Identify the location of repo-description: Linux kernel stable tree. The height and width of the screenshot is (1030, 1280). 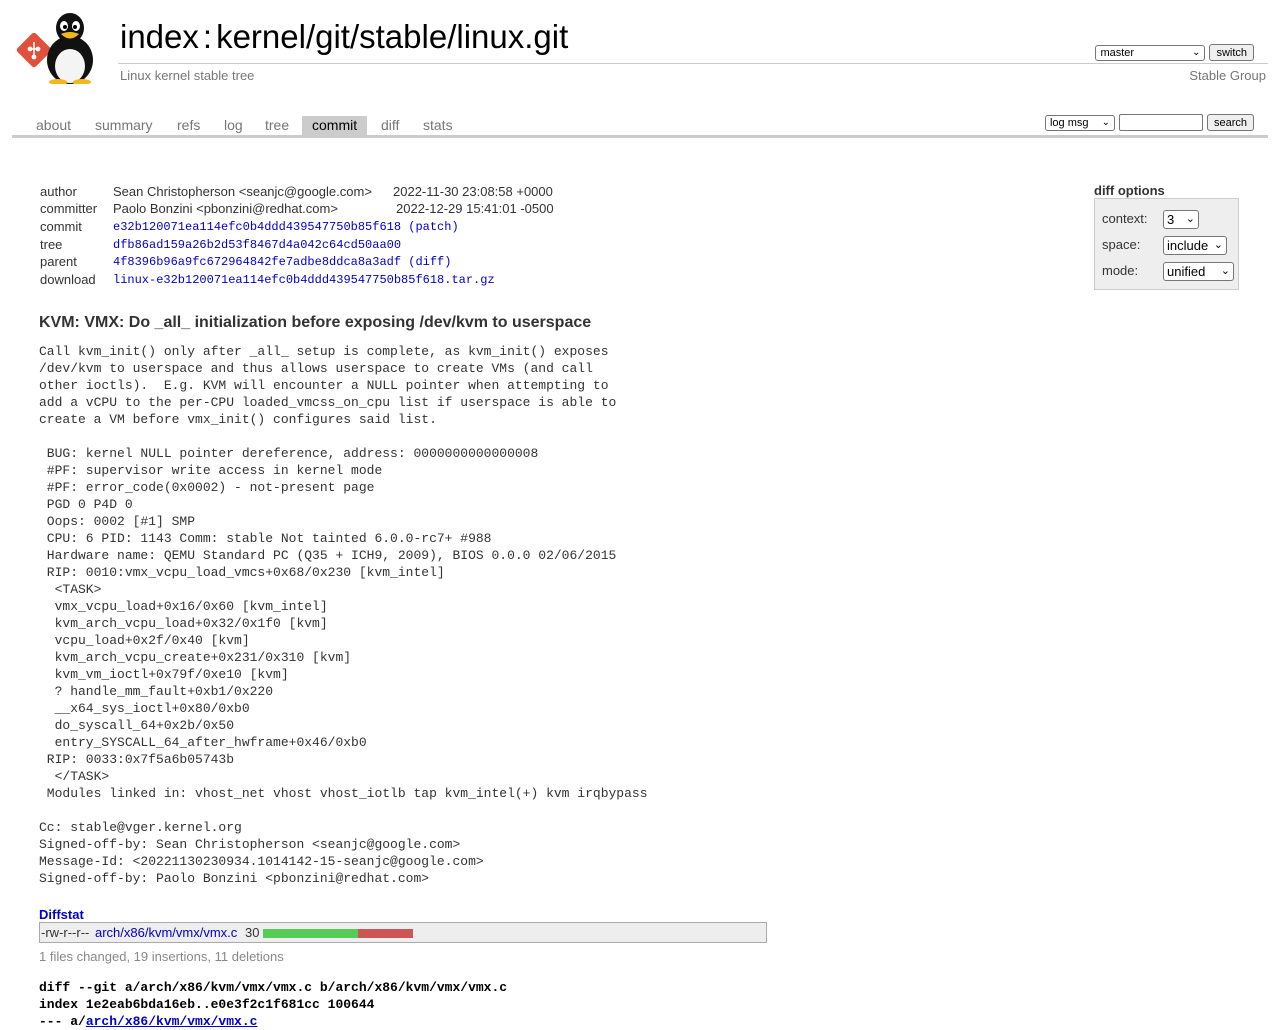
(187, 75).